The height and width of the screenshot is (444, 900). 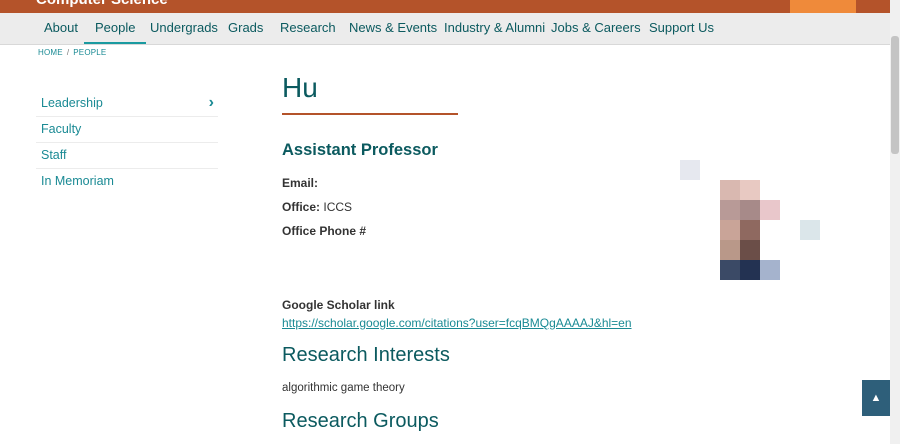 I want to click on nav-item-jobs-careers: Jobs & Careers, so click(x=596, y=28).